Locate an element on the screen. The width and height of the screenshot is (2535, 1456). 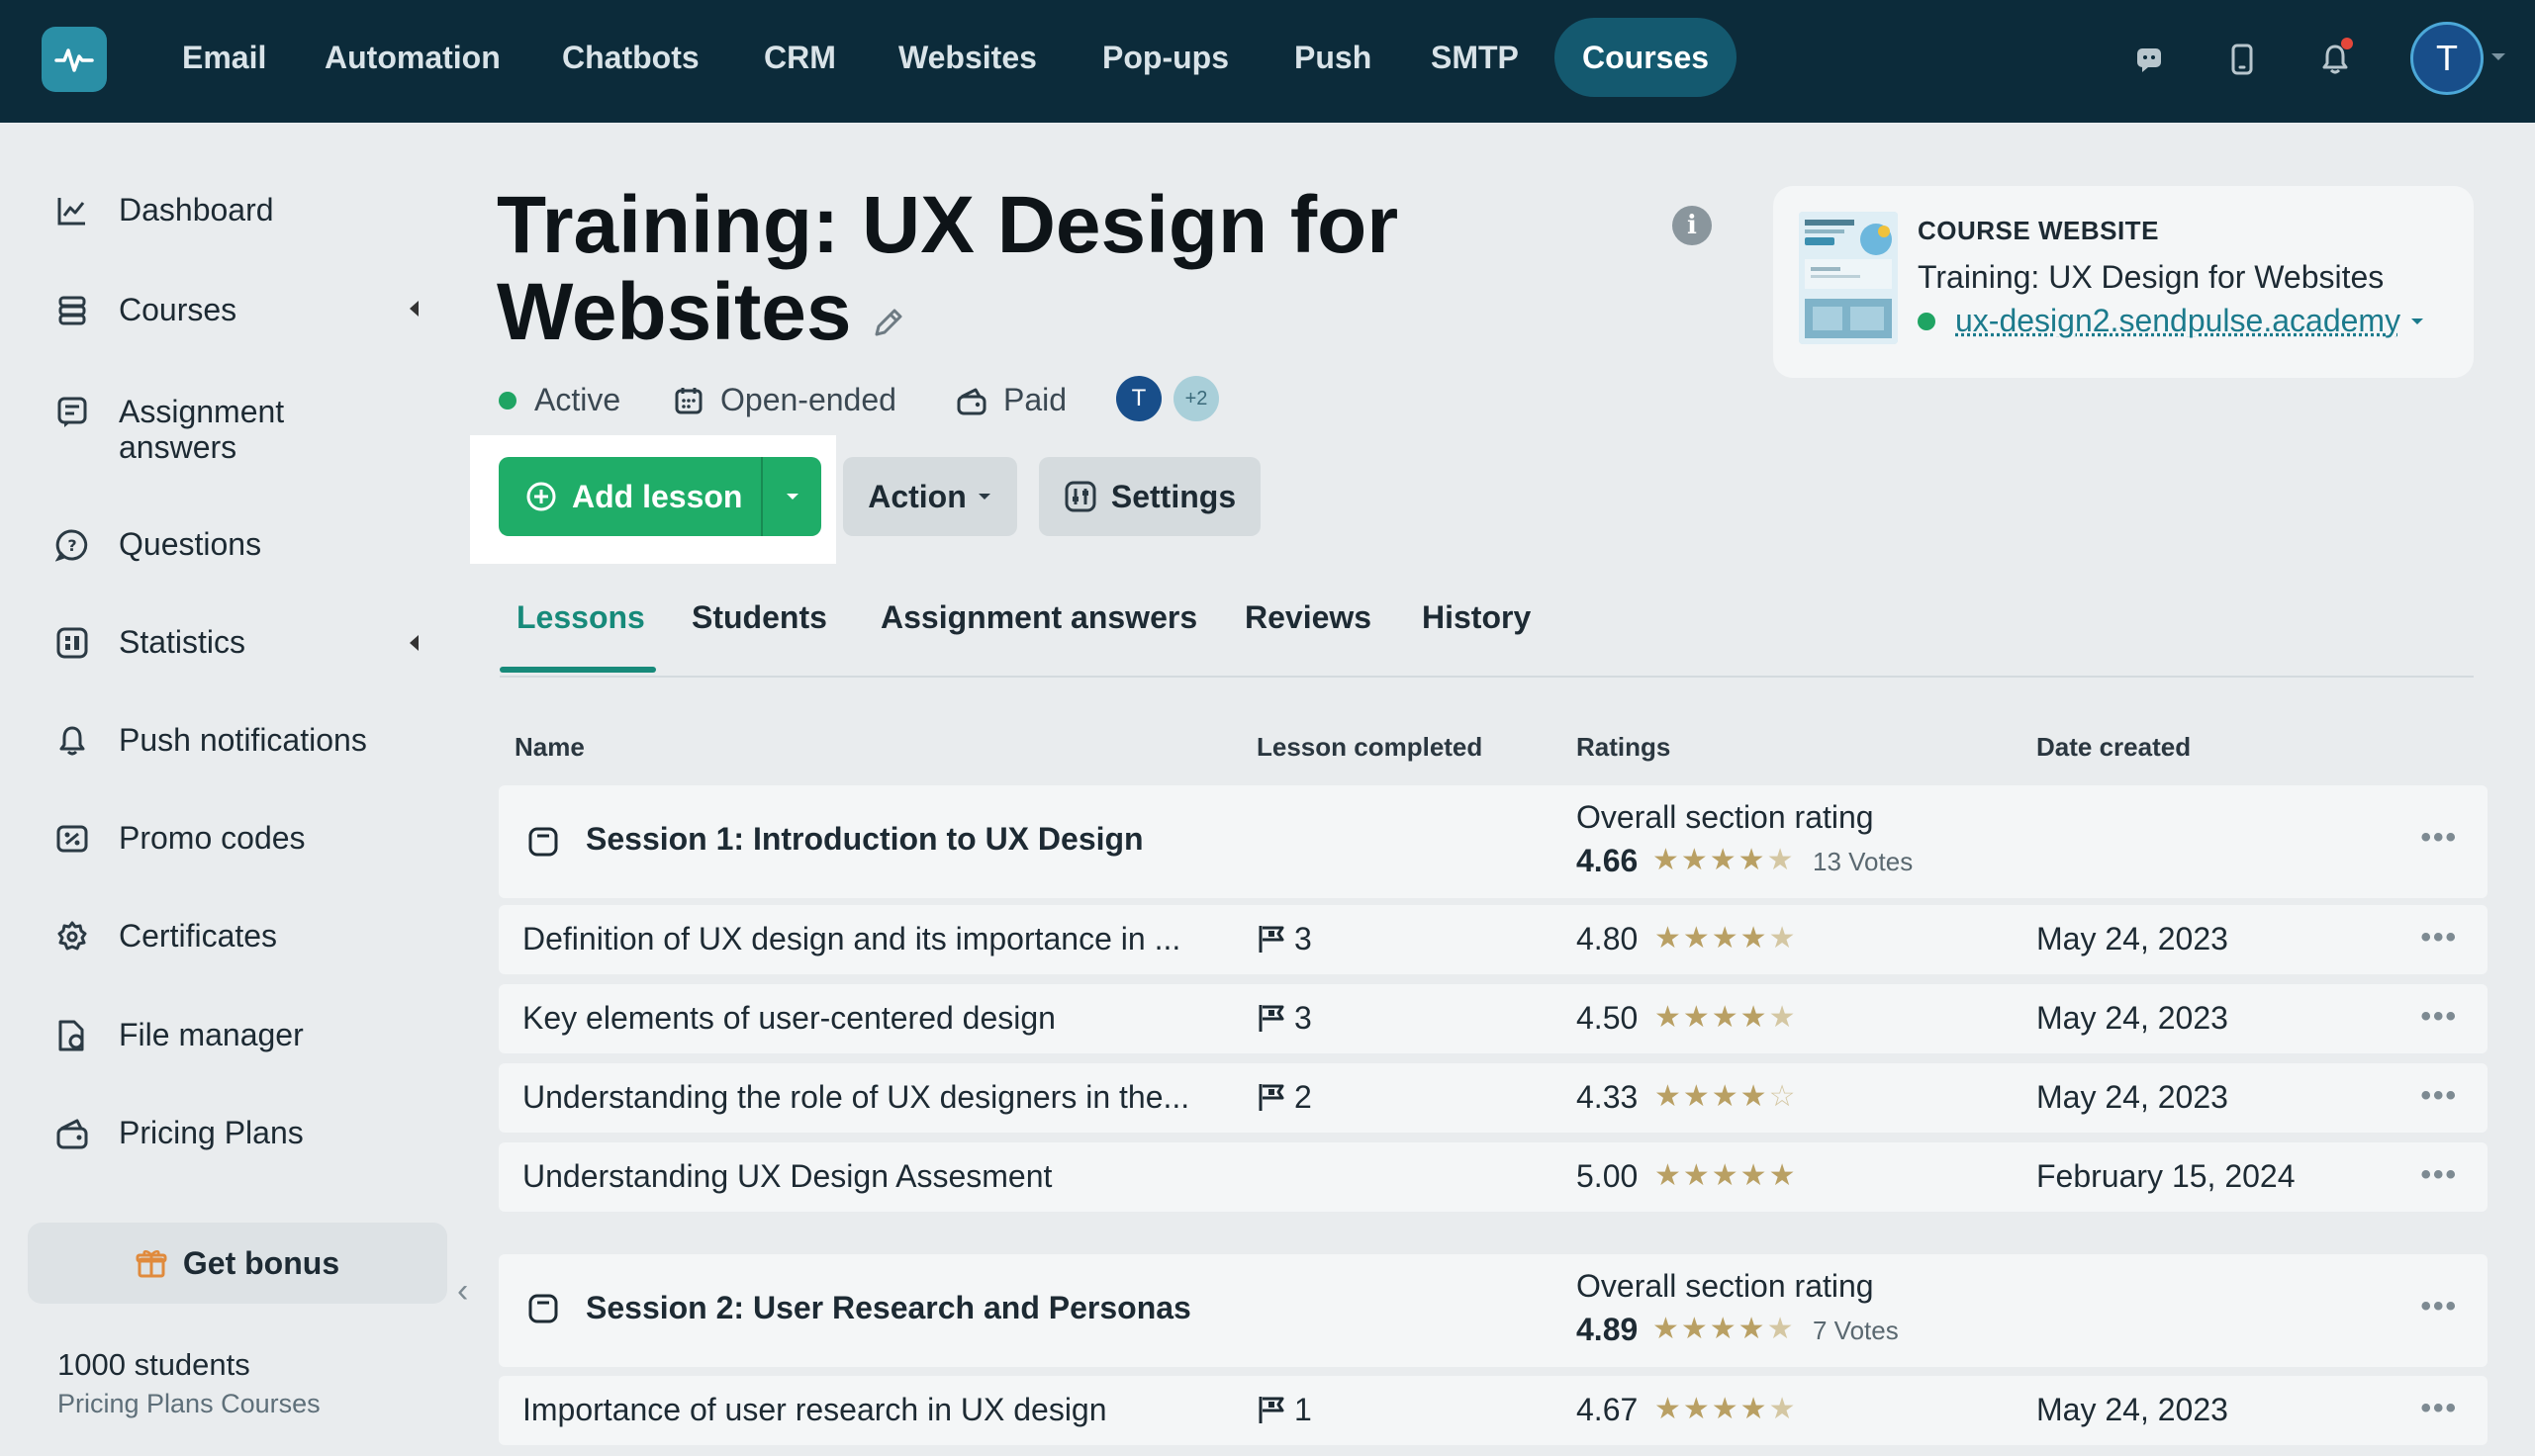
collapse-sidebar-icon: ‹ is located at coordinates (462, 1291).